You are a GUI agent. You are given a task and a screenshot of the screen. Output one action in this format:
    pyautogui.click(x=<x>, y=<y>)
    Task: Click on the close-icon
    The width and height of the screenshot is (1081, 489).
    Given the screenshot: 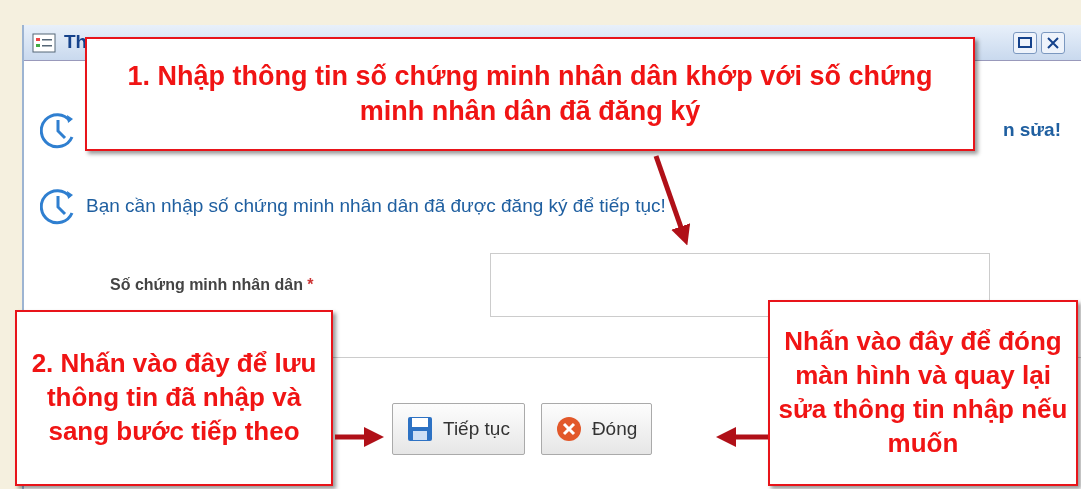 What is the action you would take?
    pyautogui.click(x=1053, y=42)
    